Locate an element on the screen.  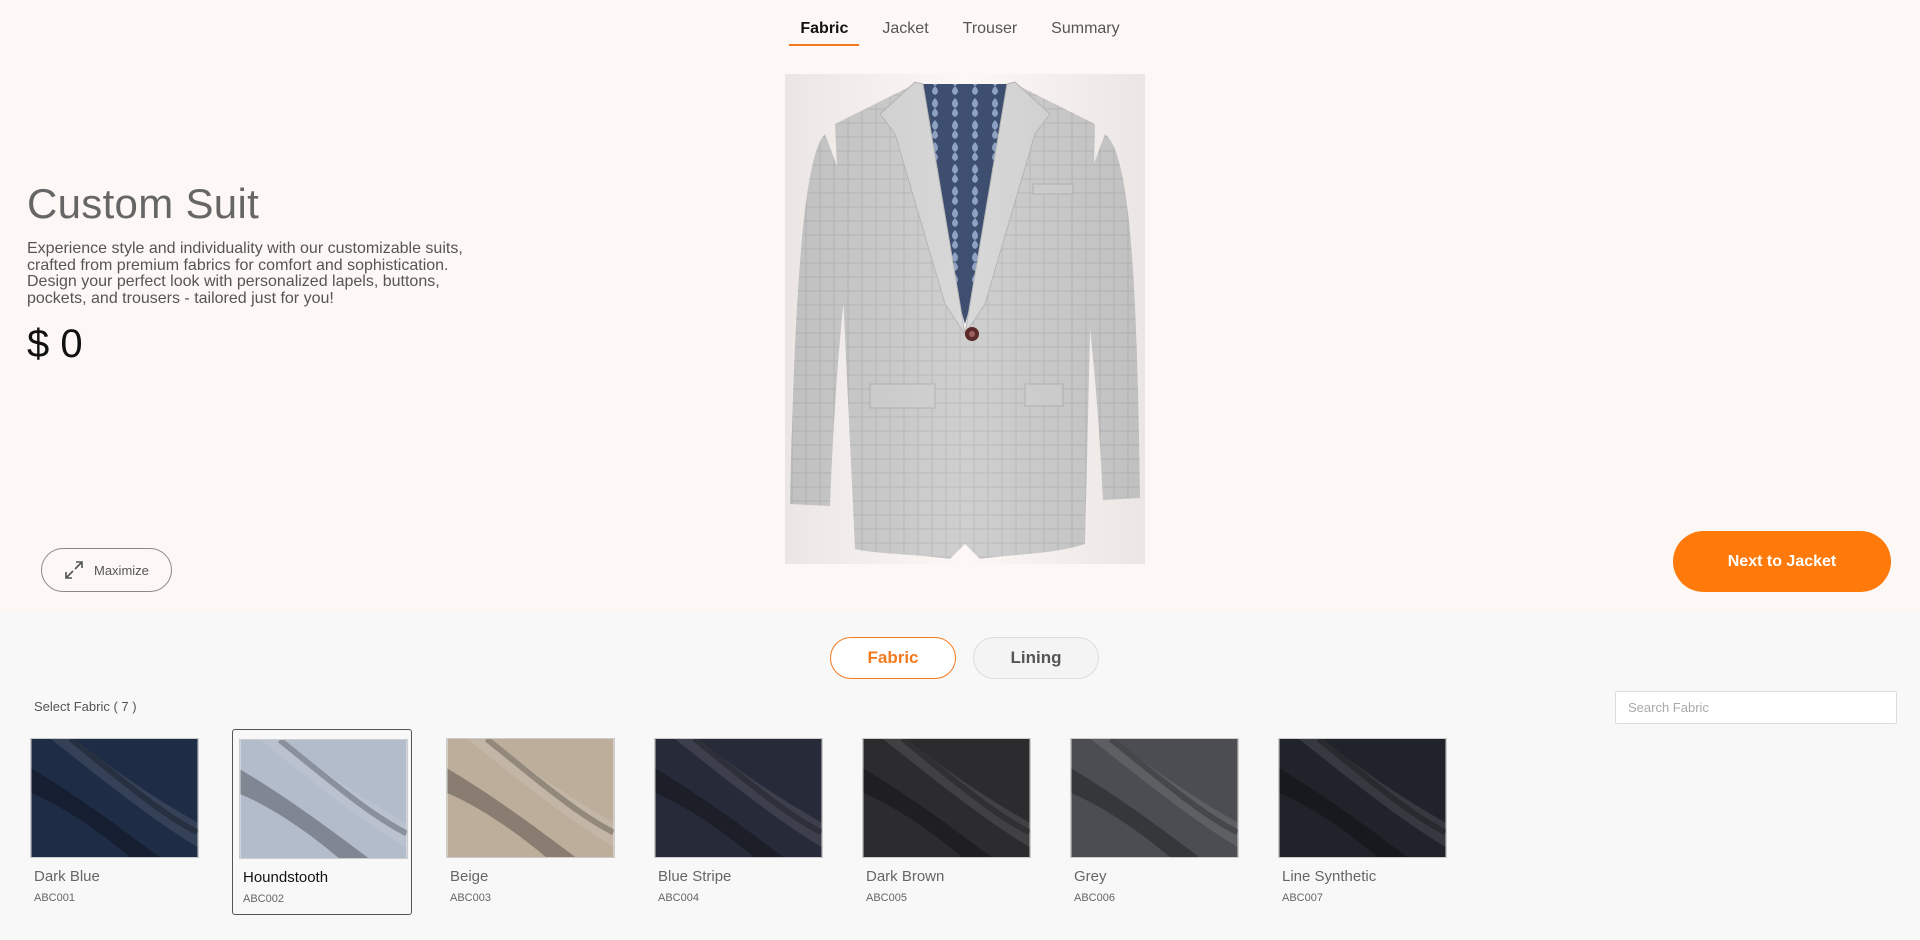
fabric-code: ABC006 is located at coordinates (1094, 898).